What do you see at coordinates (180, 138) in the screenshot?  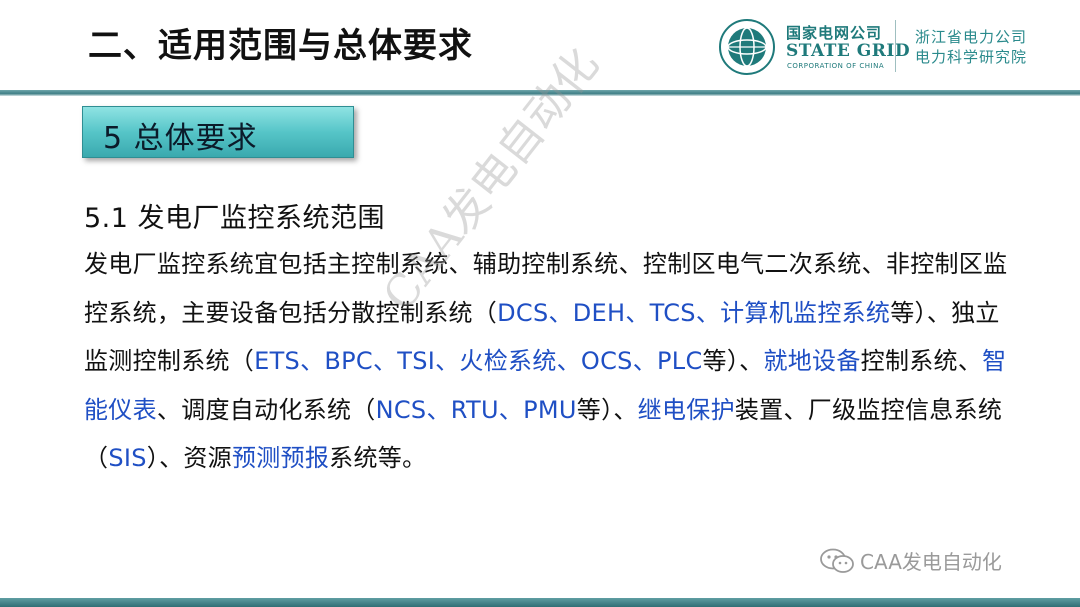 I see `section-heading: 5 总体要求` at bounding box center [180, 138].